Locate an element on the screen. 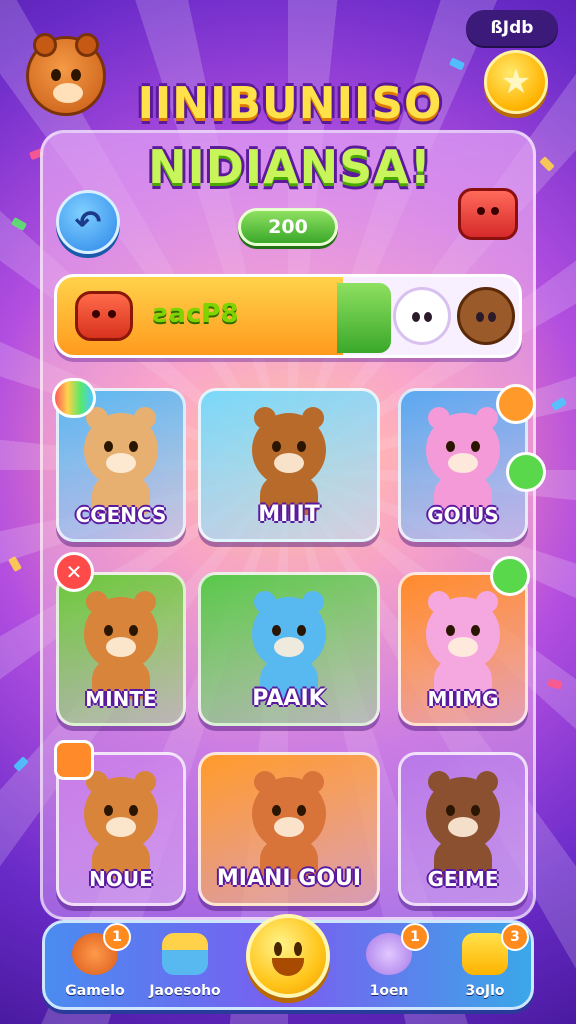 This screenshot has width=576, height=1024. nav-label: Jaoesoho is located at coordinates (185, 991).